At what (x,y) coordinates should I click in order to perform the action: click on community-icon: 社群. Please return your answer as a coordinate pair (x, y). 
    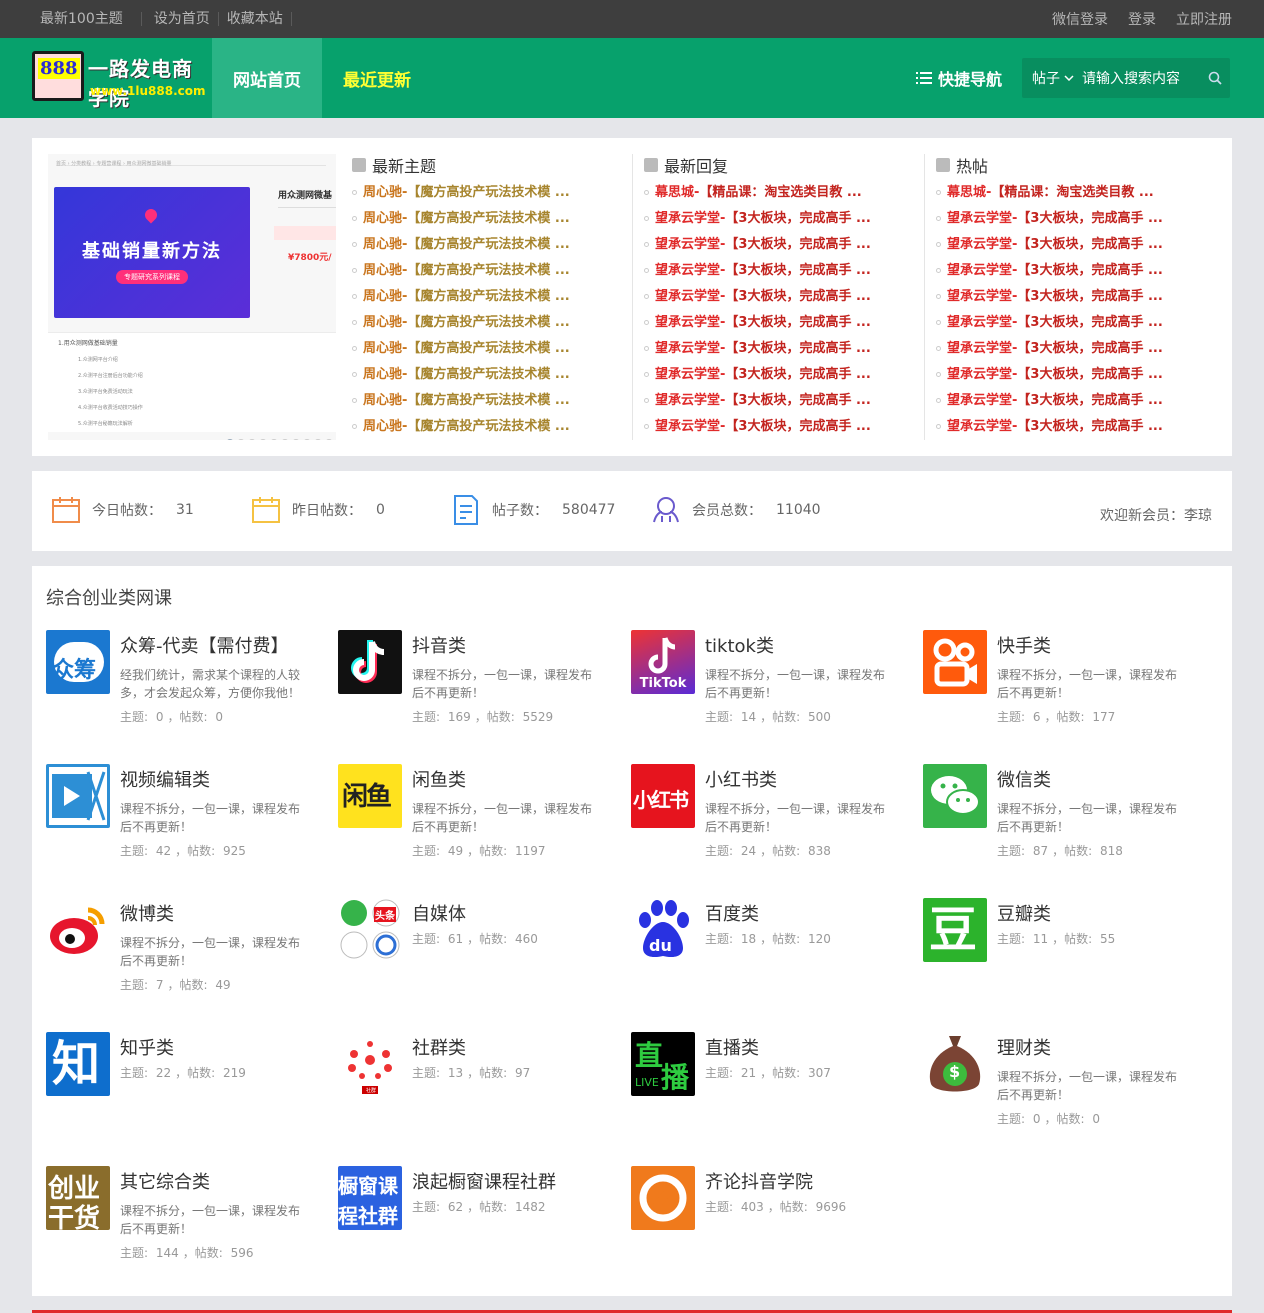
    Looking at the image, I should click on (370, 1064).